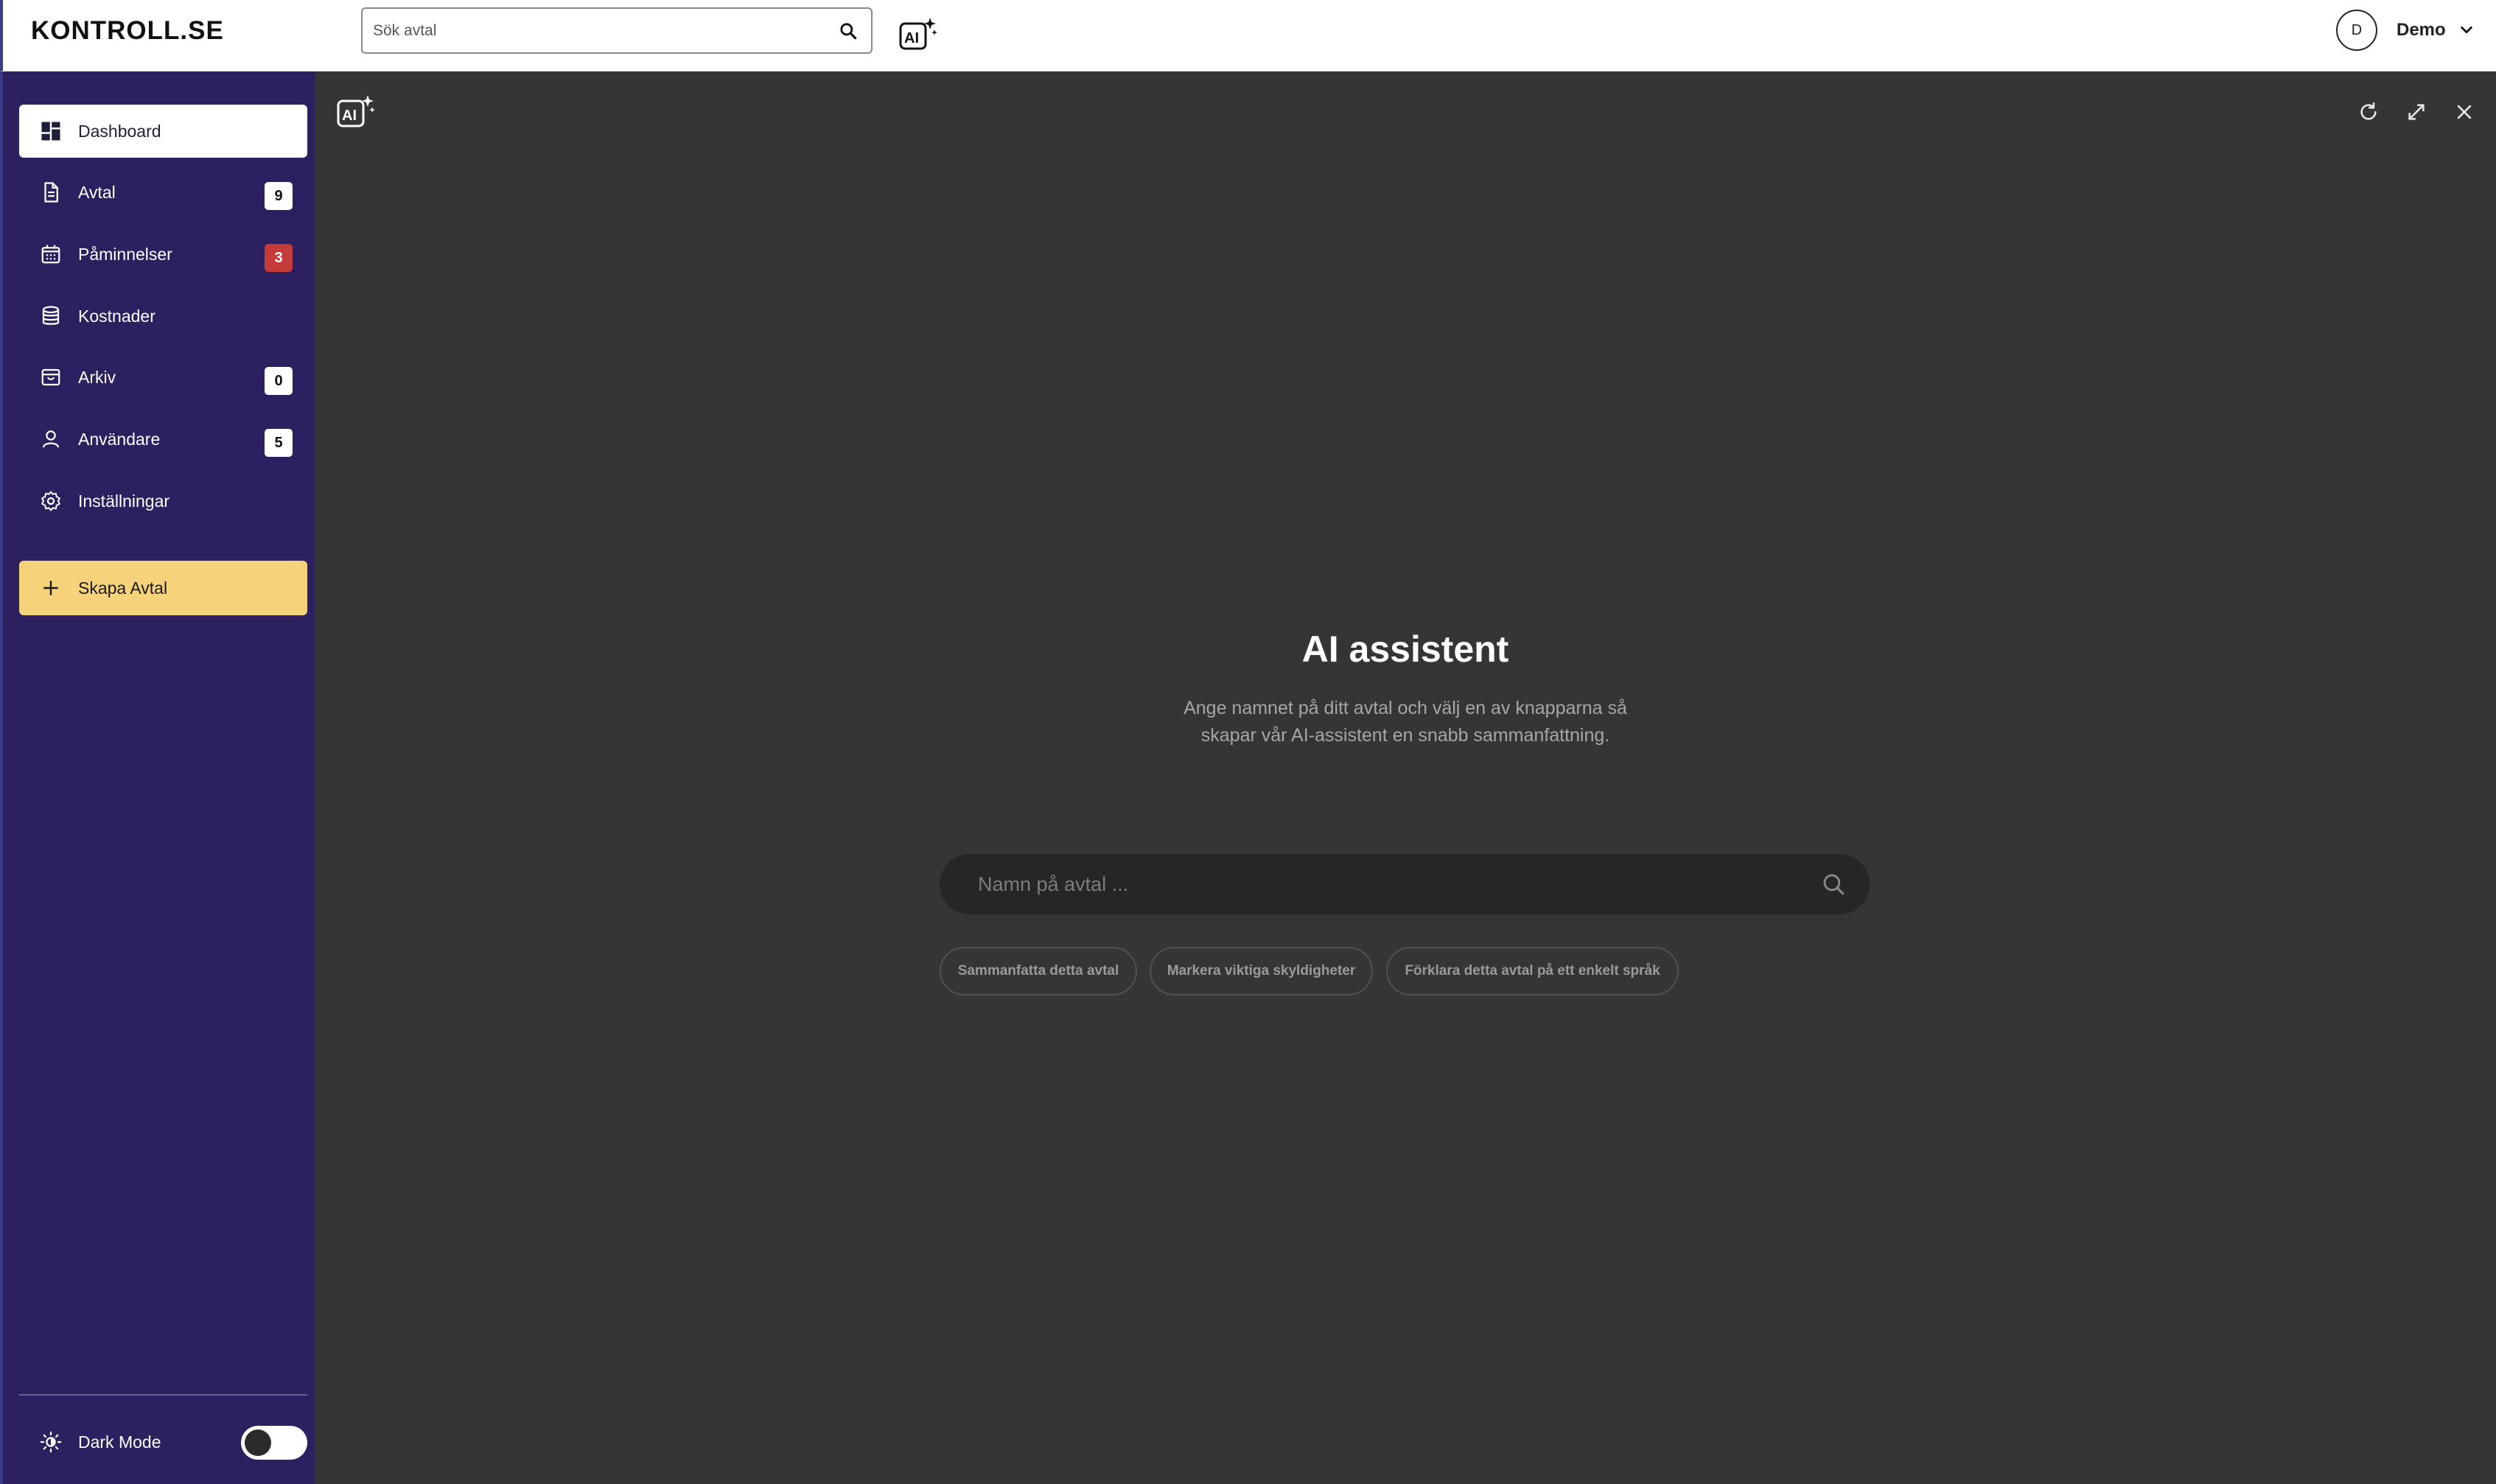 This screenshot has height=1484, width=2496. Describe the element at coordinates (2369, 112) in the screenshot. I see `refresh-icon` at that location.